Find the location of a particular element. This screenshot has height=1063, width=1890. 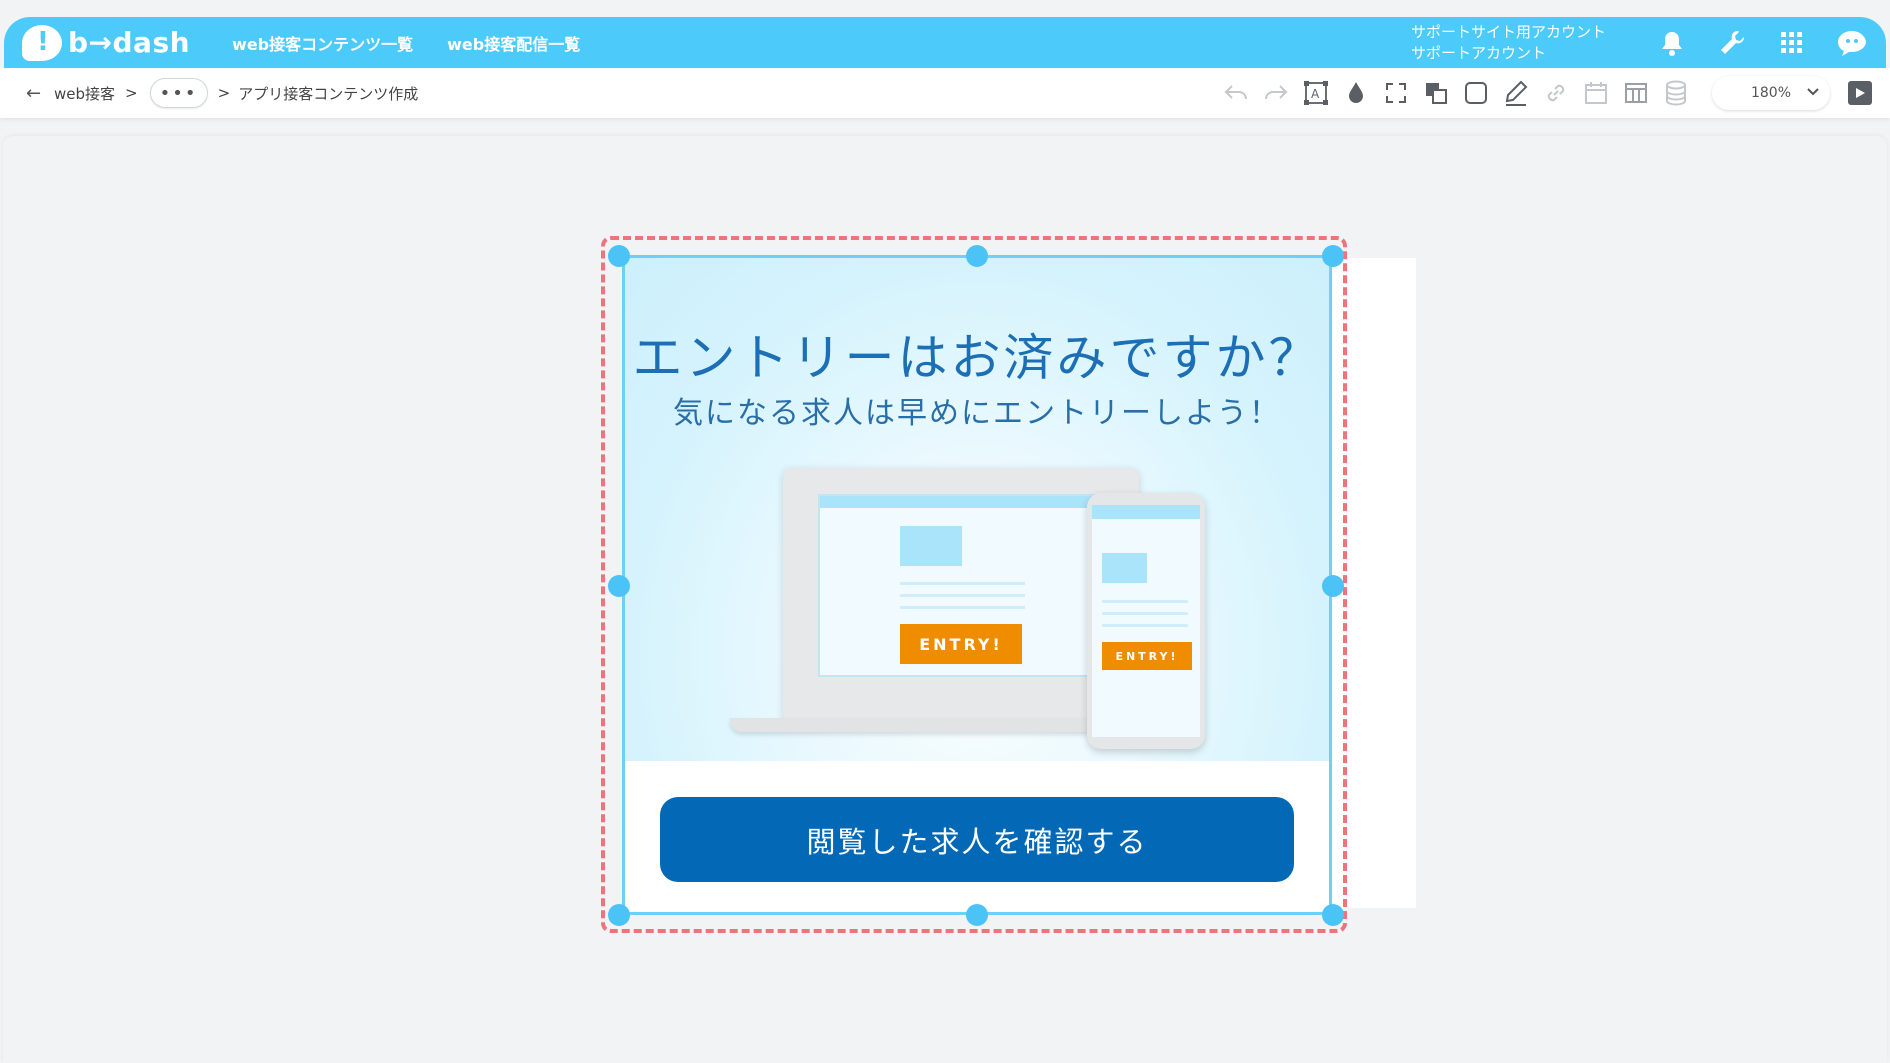

laptop-screen: ENTRY! is located at coordinates (968, 585).